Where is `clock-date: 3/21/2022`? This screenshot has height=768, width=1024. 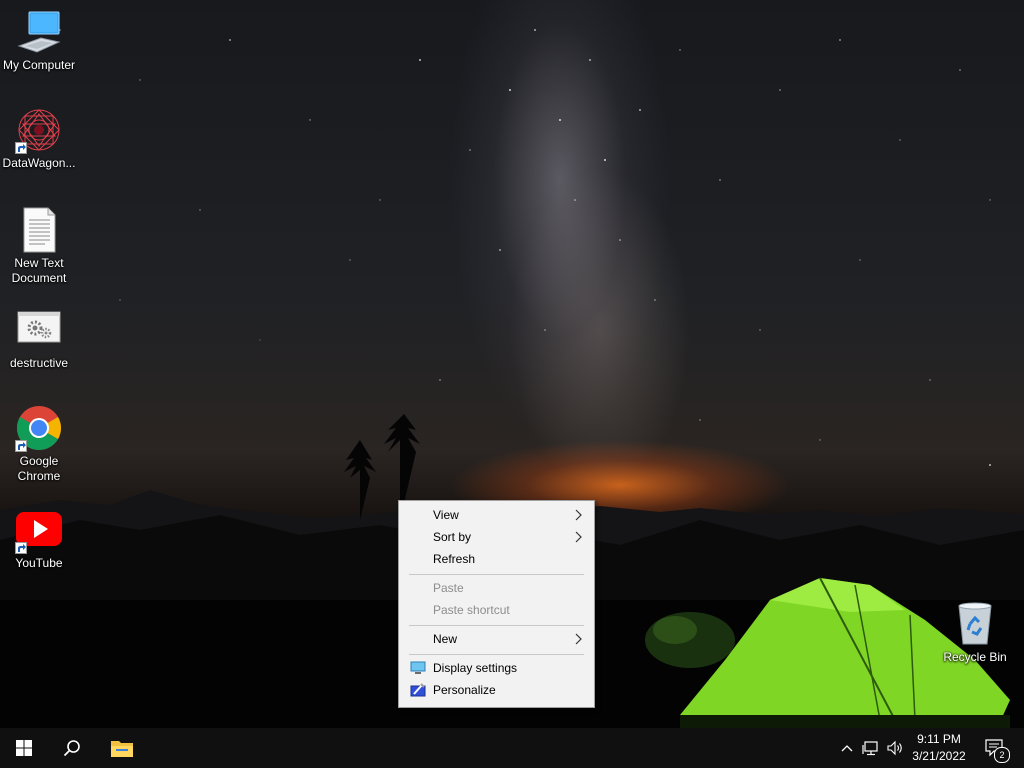 clock-date: 3/21/2022 is located at coordinates (939, 756).